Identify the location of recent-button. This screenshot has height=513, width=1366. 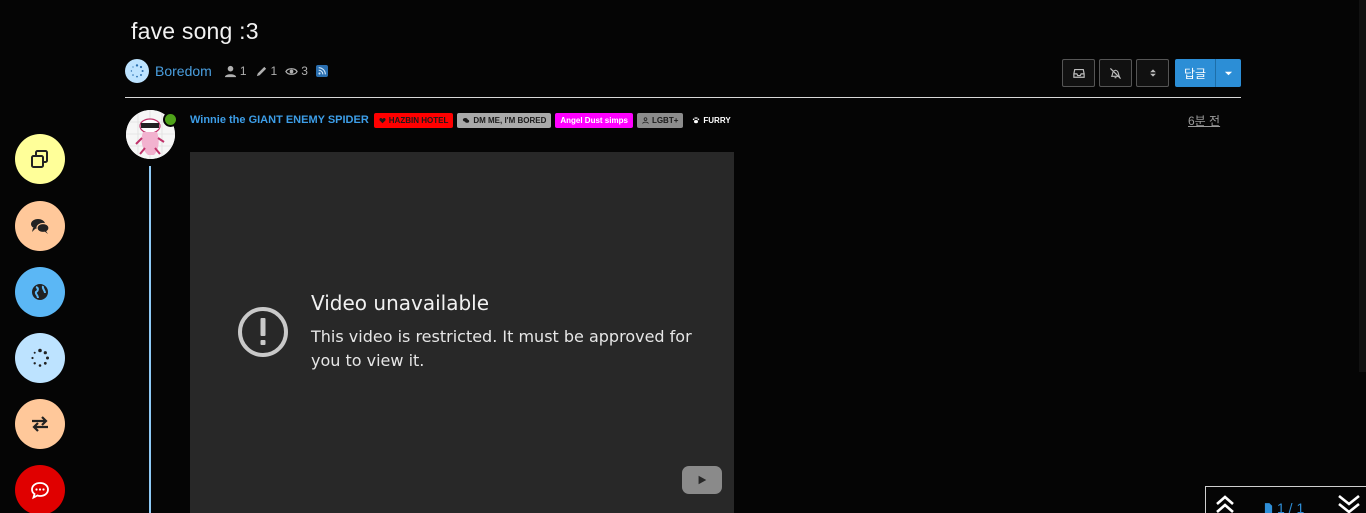
(40, 358).